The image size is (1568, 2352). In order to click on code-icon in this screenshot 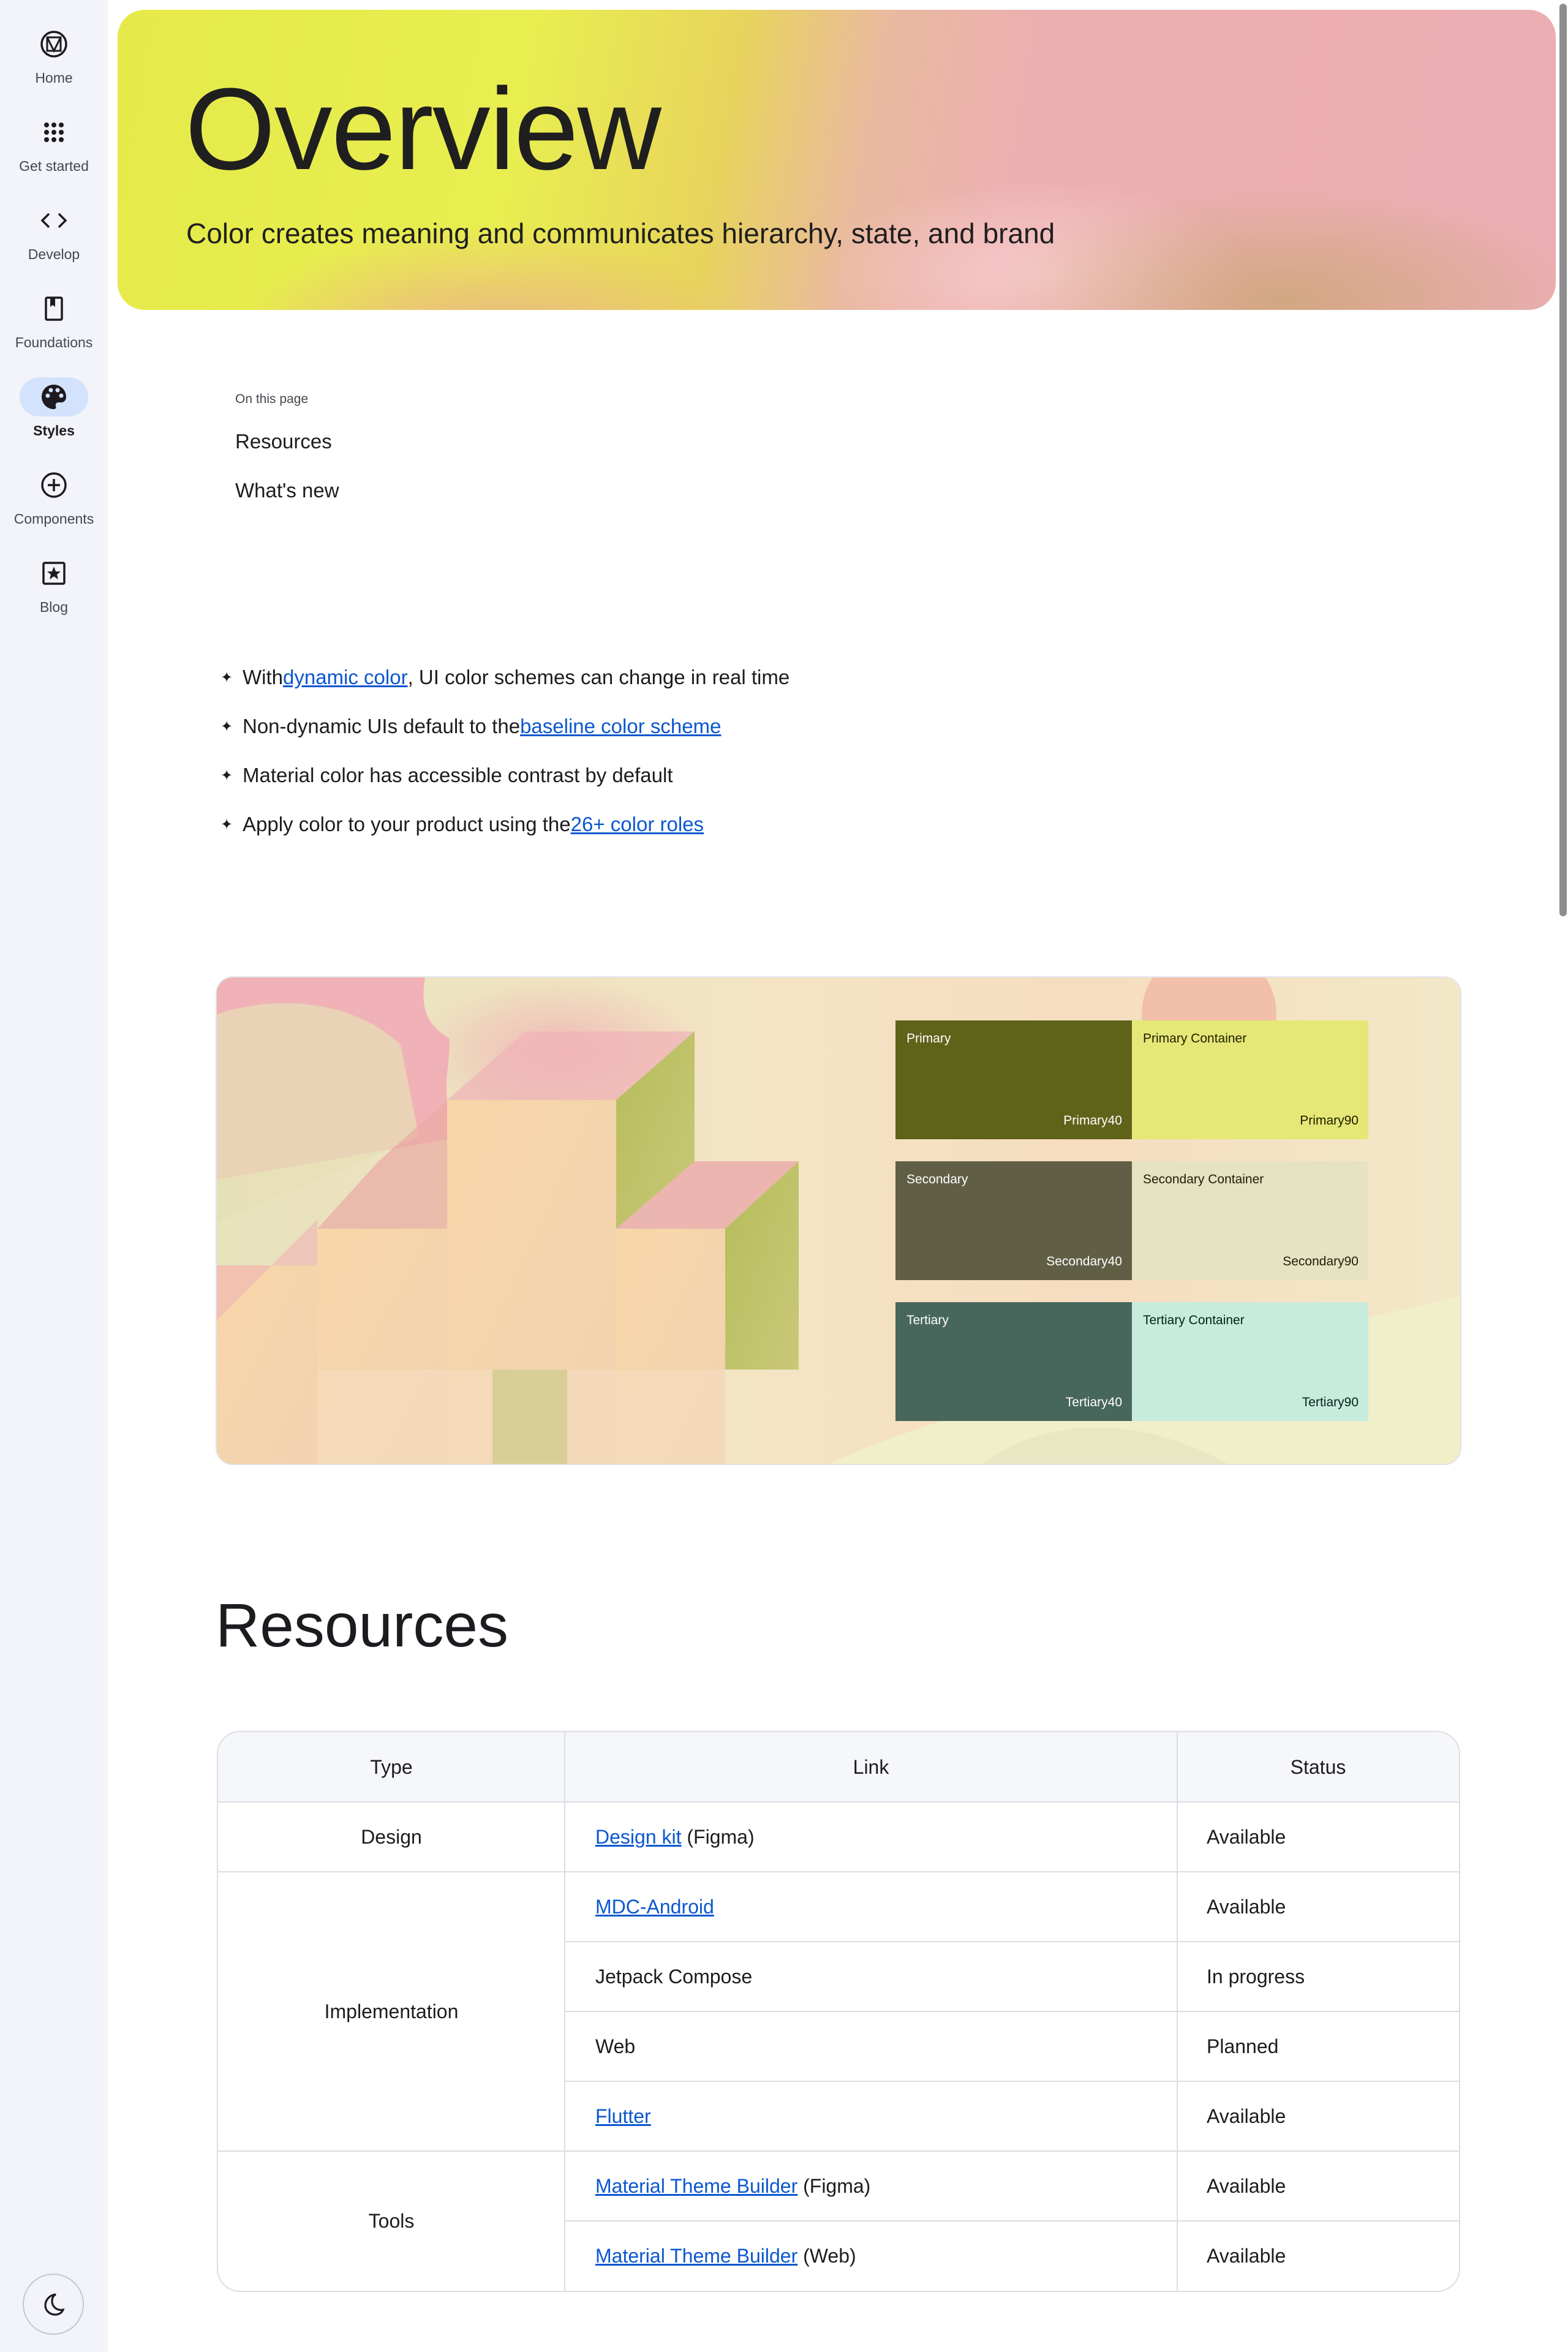, I will do `click(54, 221)`.